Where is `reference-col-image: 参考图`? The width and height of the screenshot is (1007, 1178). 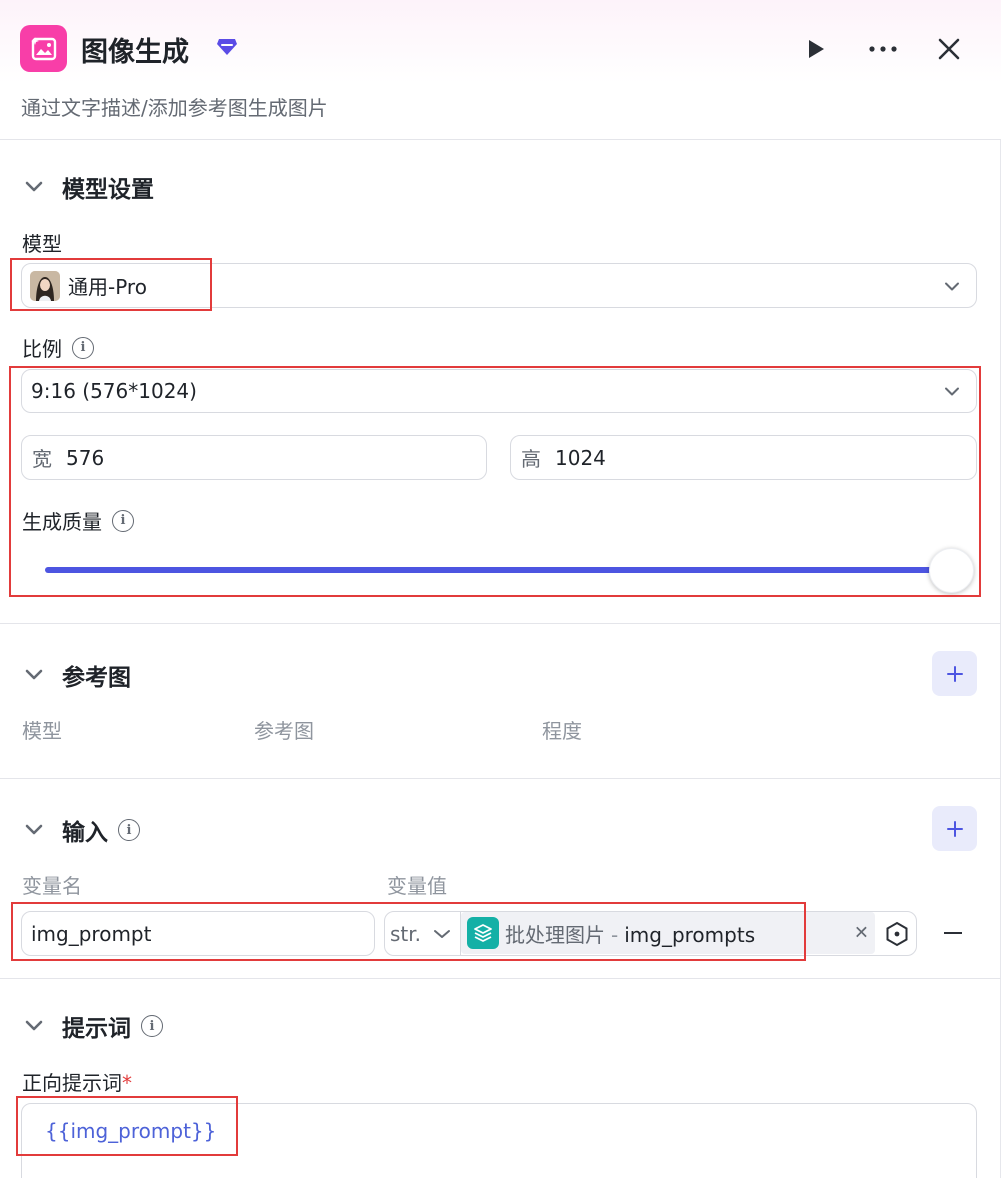 reference-col-image: 参考图 is located at coordinates (284, 731).